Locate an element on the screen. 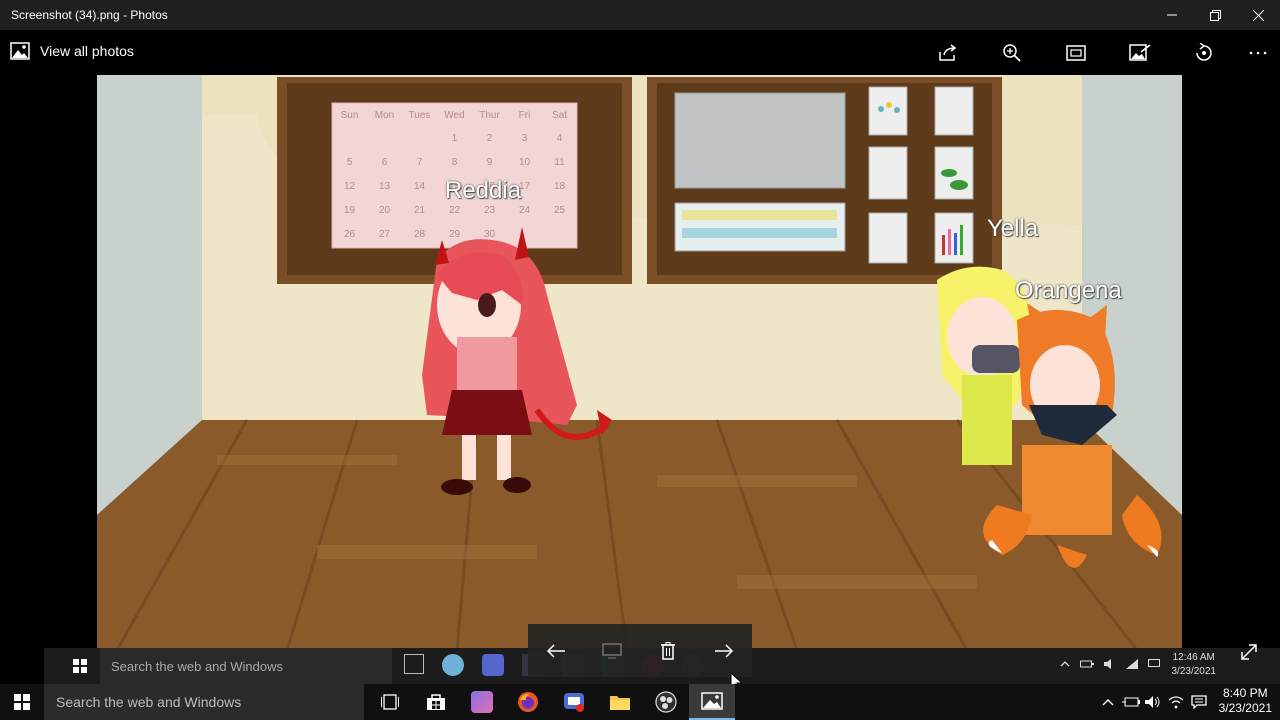  clock-date: 3/23/2021 is located at coordinates (1245, 708).